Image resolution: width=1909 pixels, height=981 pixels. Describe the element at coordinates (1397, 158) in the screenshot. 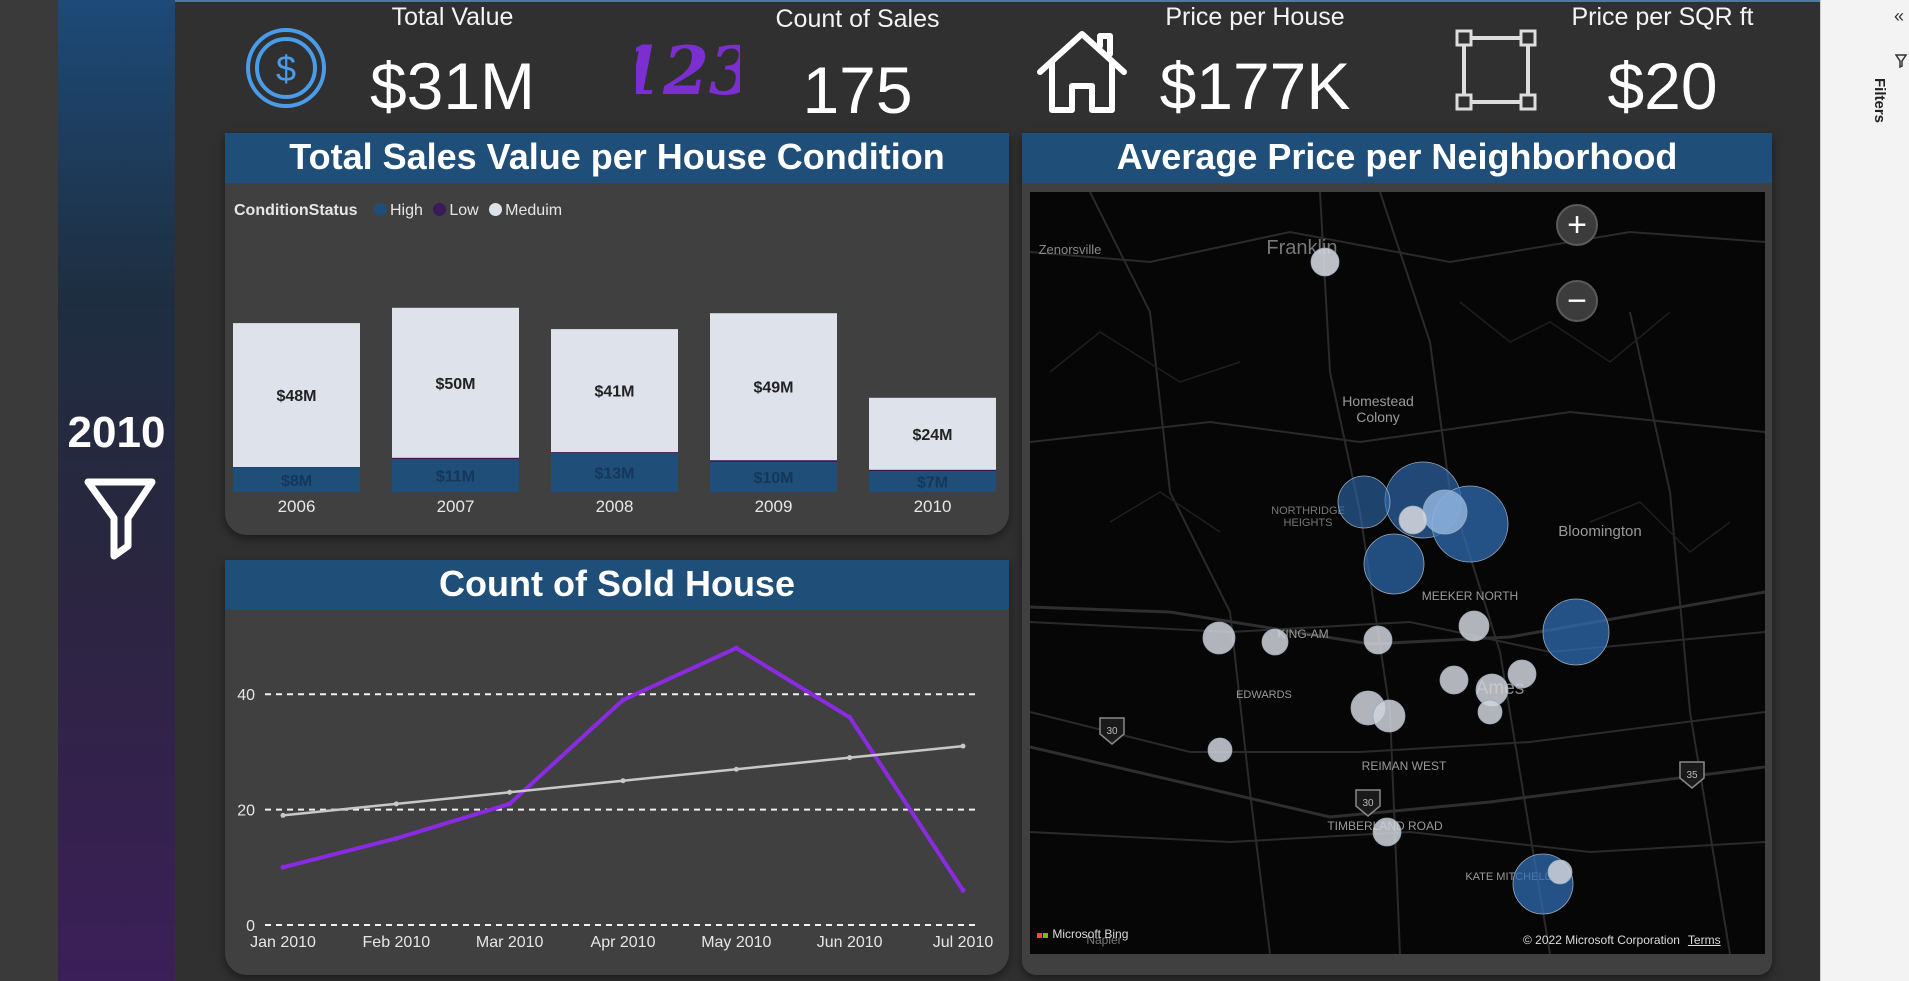

I see `map-title: Average Price per Neighborhood` at that location.